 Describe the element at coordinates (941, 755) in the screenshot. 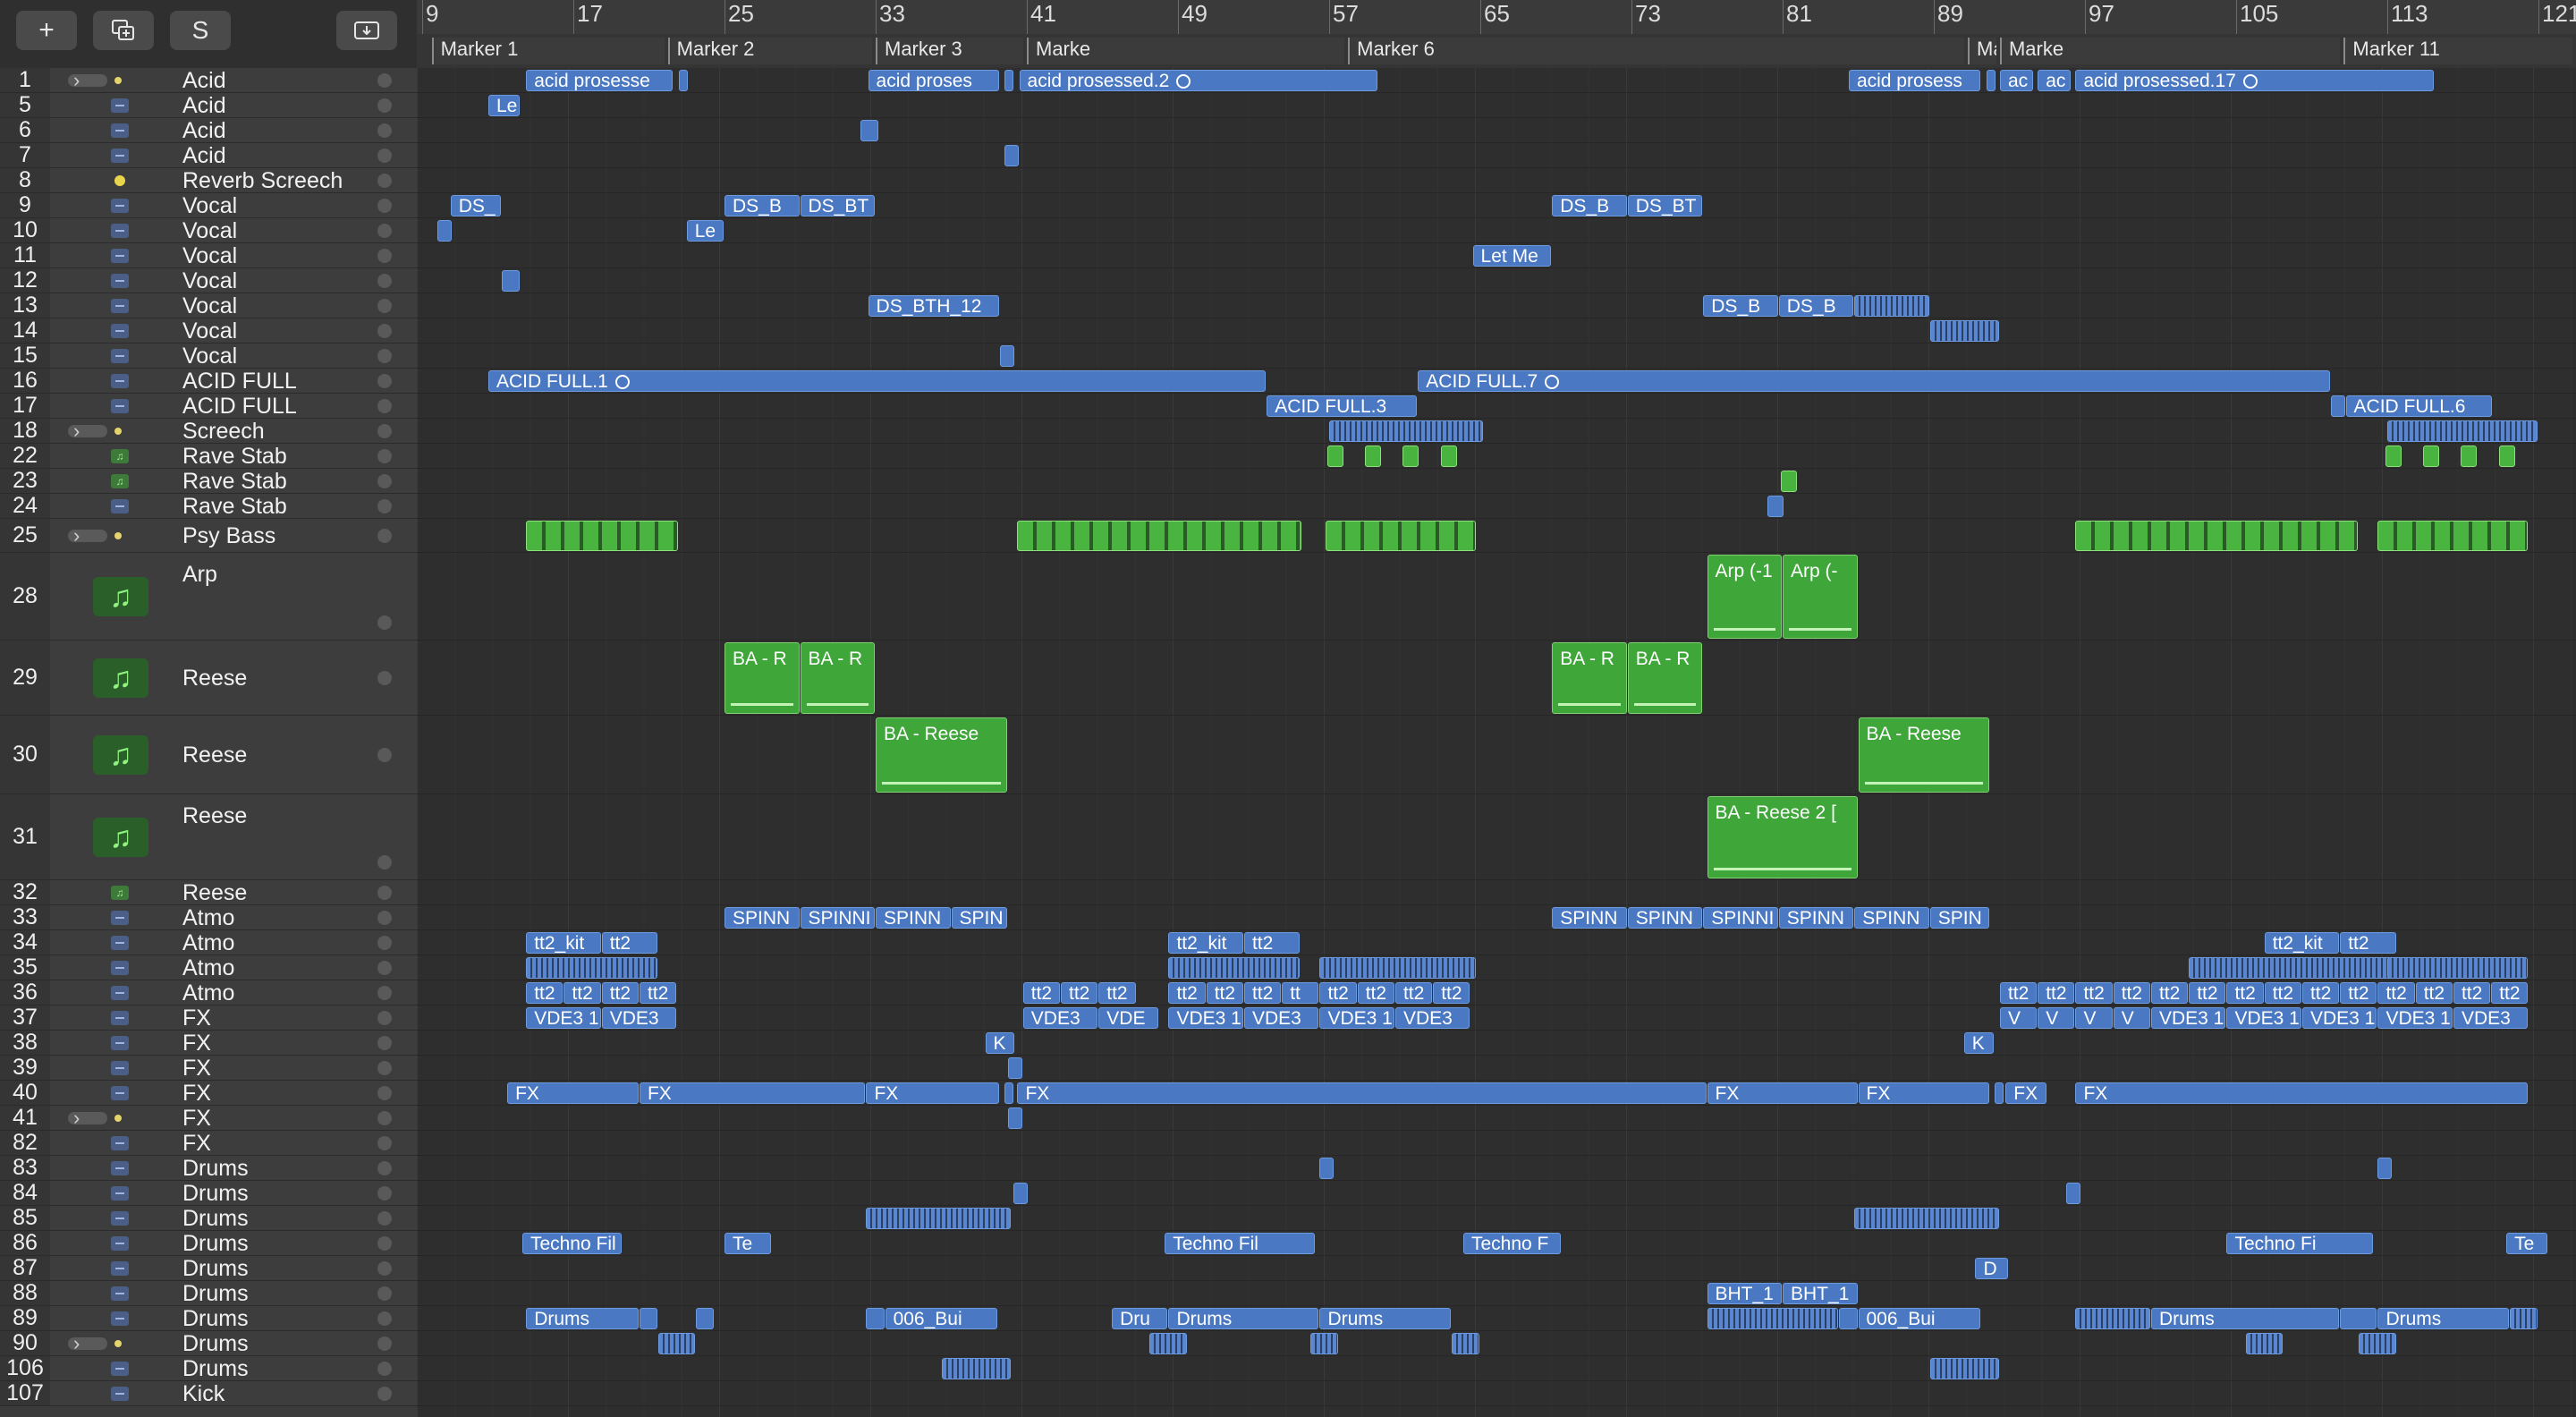

I see `midi-region: BA - Reese` at that location.